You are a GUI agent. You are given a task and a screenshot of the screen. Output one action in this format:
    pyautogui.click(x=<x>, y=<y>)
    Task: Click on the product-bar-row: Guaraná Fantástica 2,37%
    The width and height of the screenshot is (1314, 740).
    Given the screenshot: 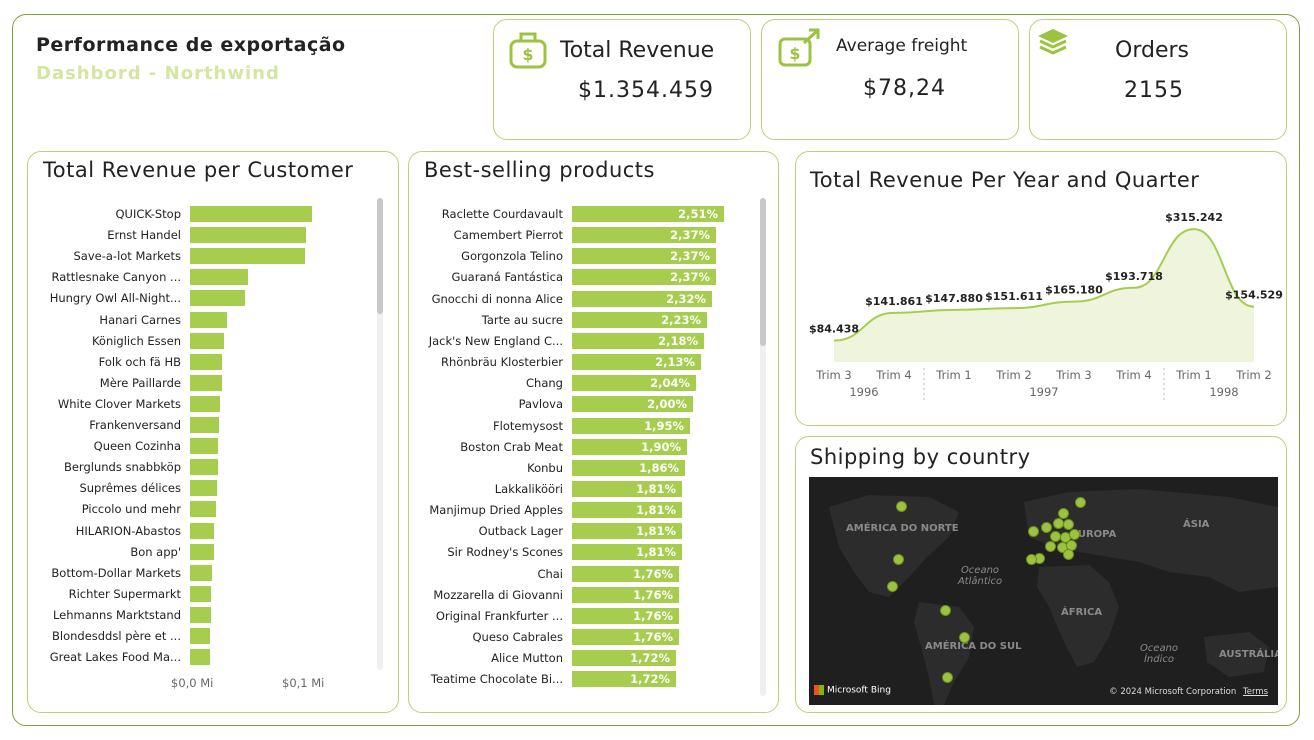 What is the action you would take?
    pyautogui.click(x=579, y=278)
    